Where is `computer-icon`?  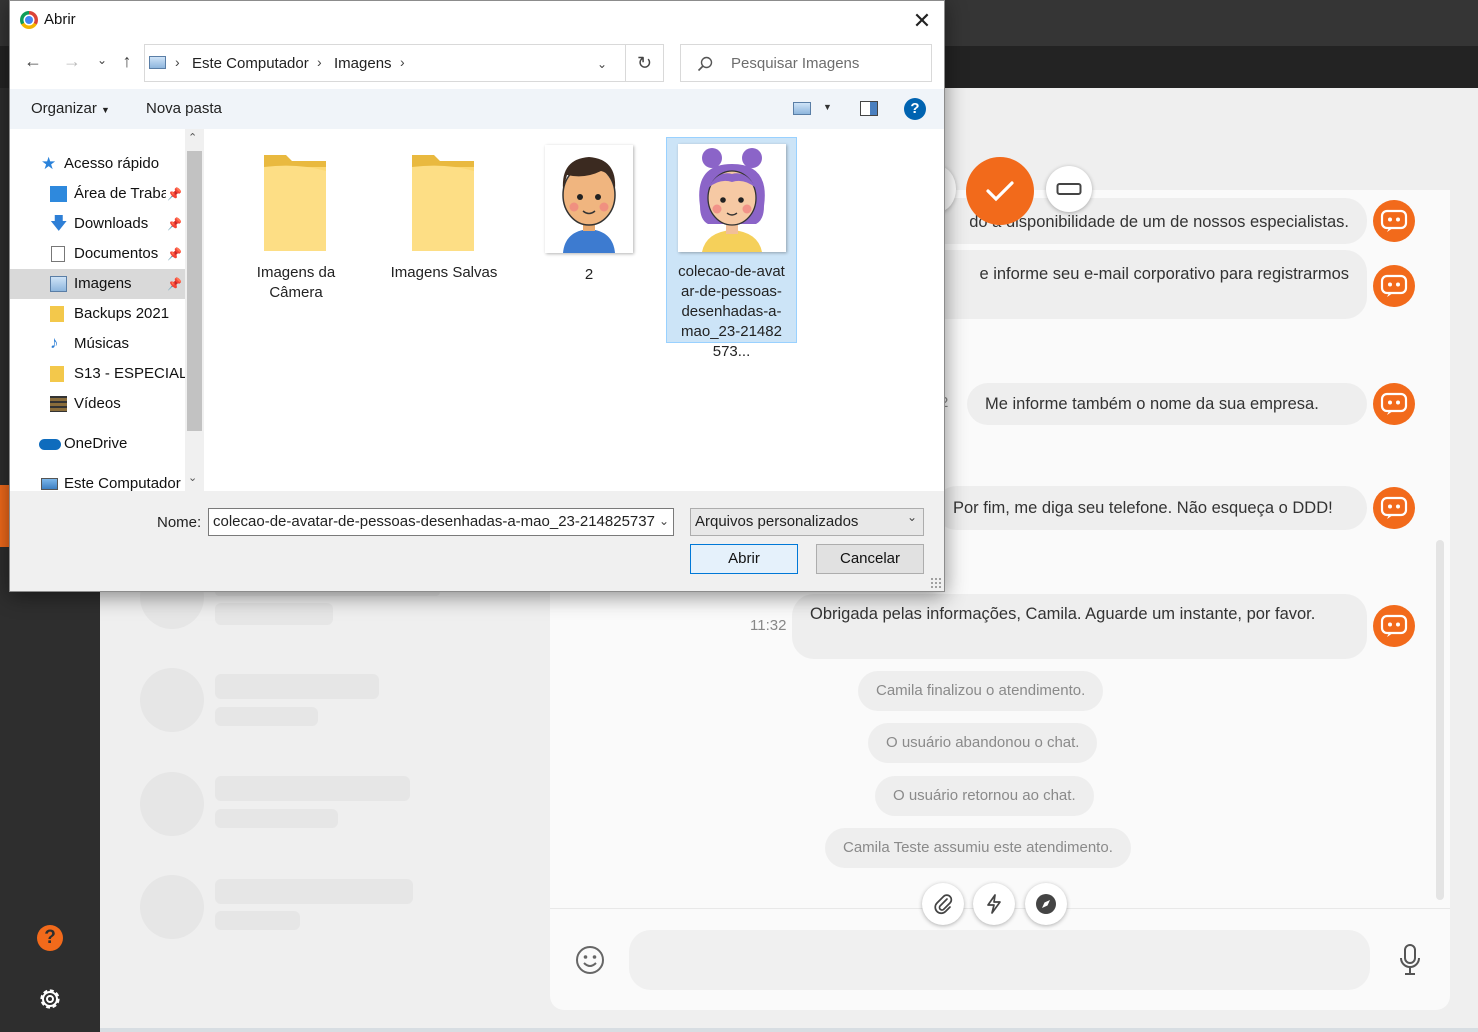 computer-icon is located at coordinates (49, 484).